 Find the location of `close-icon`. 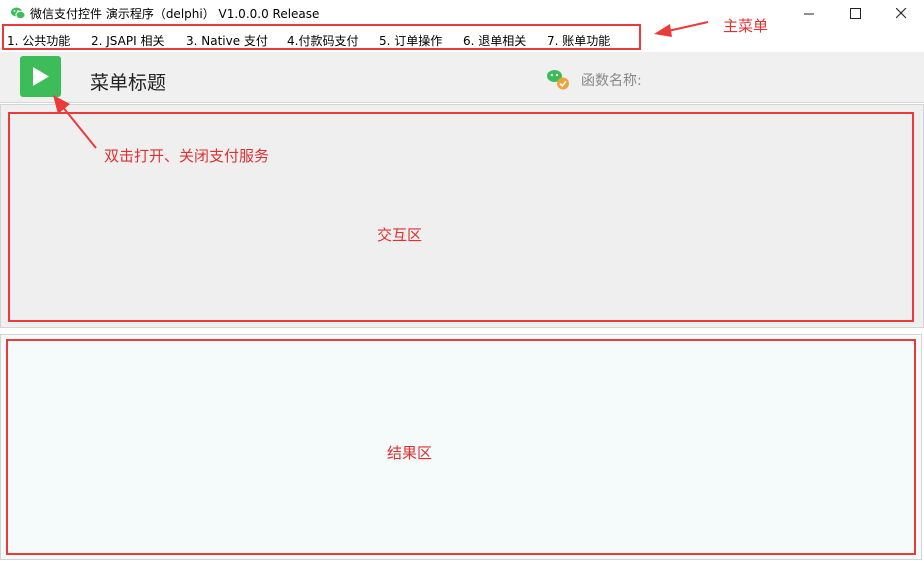

close-icon is located at coordinates (900, 12).